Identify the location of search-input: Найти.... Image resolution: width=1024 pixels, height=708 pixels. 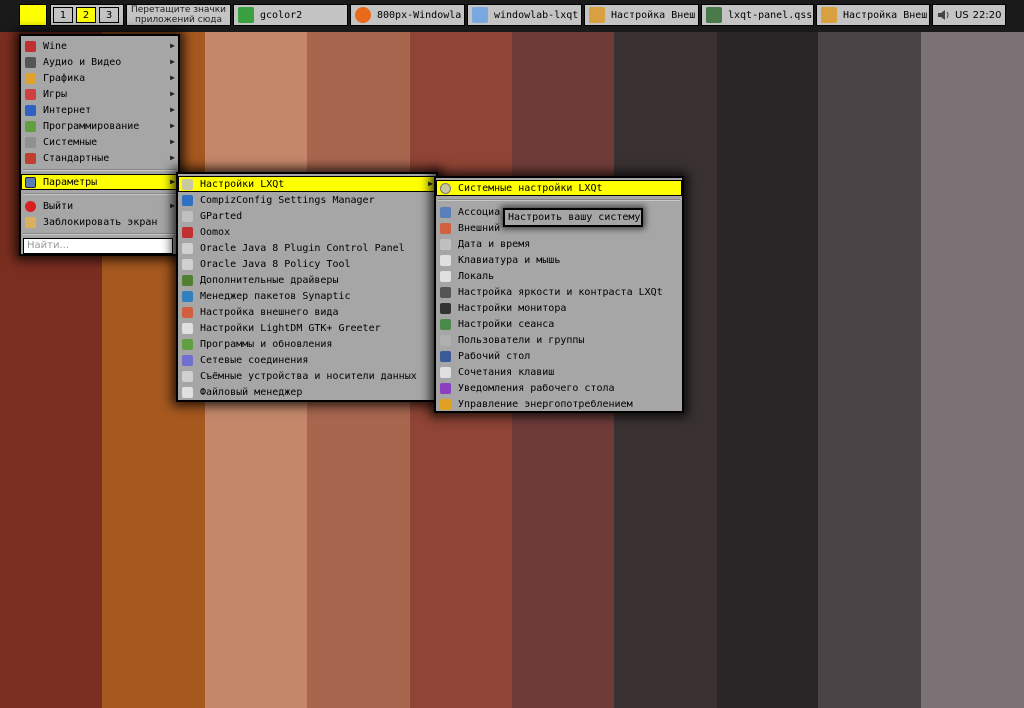
(98, 246).